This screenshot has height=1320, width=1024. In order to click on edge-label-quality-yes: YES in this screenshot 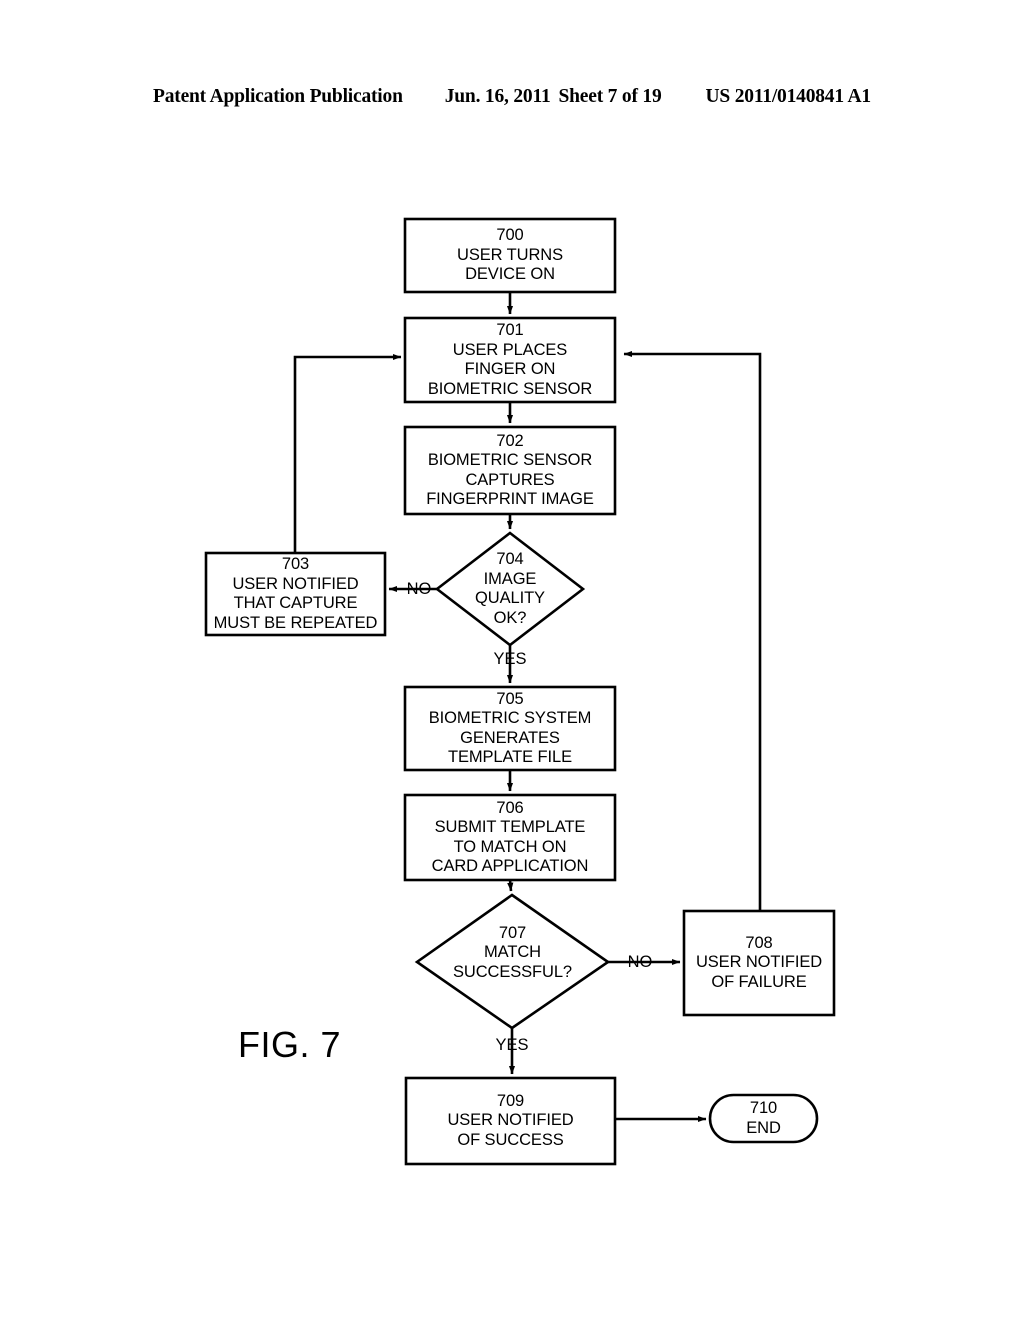, I will do `click(510, 659)`.